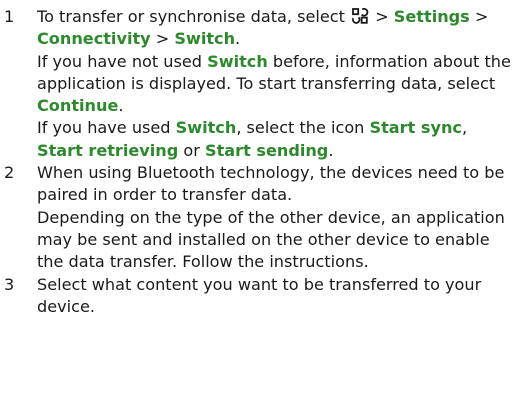  What do you see at coordinates (360, 15) in the screenshot?
I see `menu-icon` at bounding box center [360, 15].